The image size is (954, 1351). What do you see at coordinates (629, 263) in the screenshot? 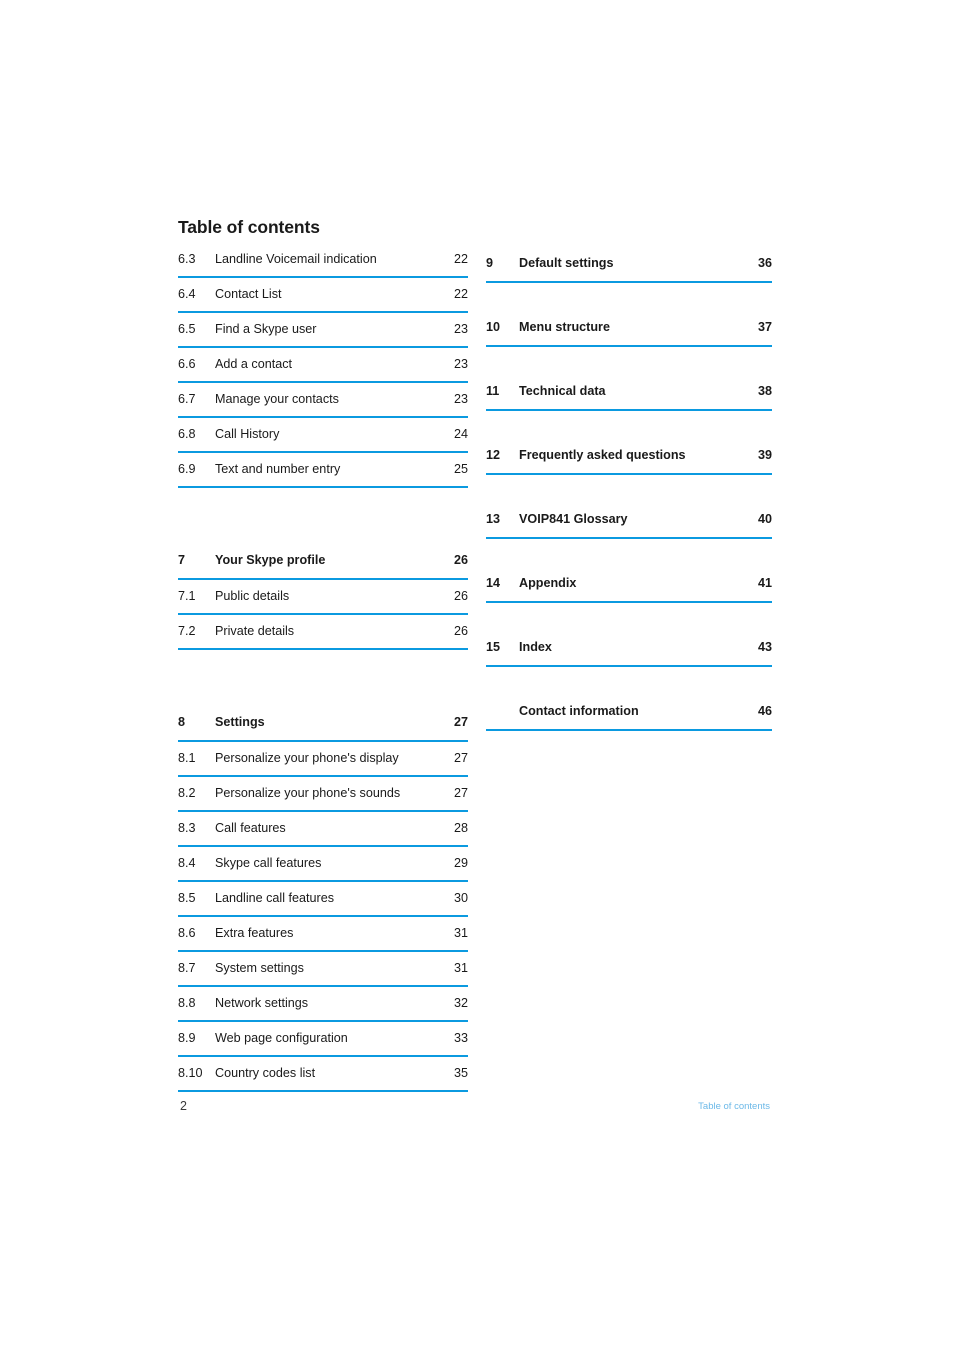
I see `toc-entry: 9 Default settings 36` at bounding box center [629, 263].